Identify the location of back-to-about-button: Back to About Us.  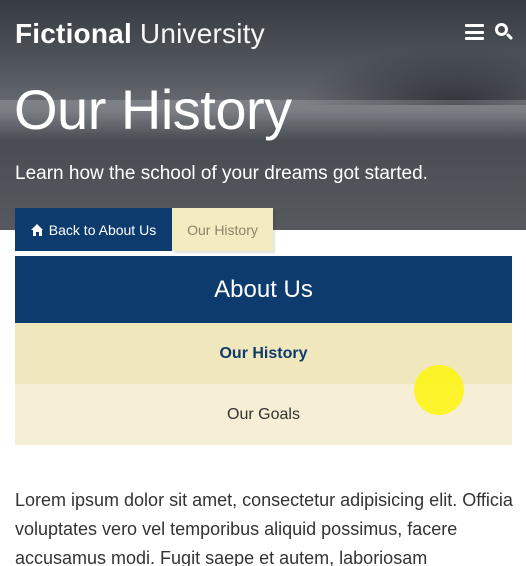
(93, 229).